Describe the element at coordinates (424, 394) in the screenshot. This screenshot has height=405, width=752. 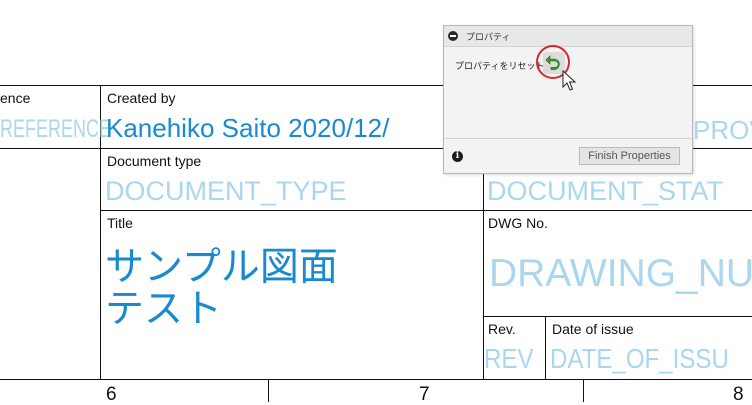
I see `ruler-label-7: 7` at that location.